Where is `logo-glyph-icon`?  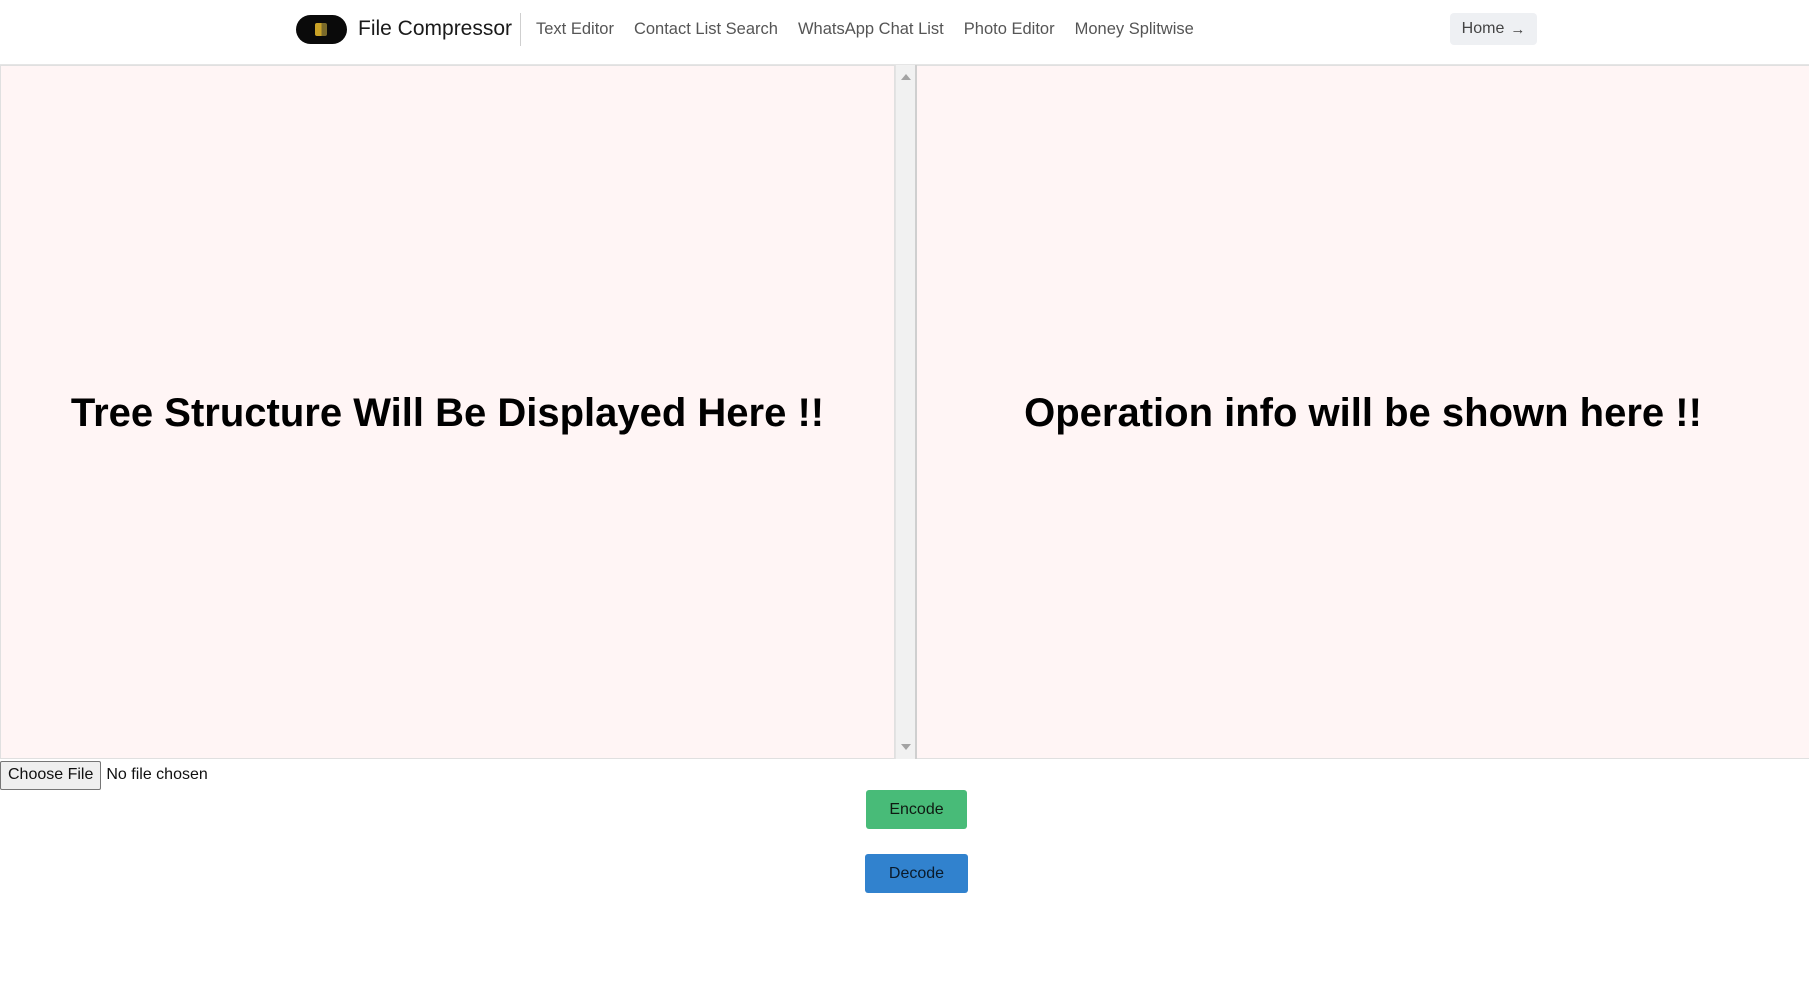
logo-glyph-icon is located at coordinates (321, 29).